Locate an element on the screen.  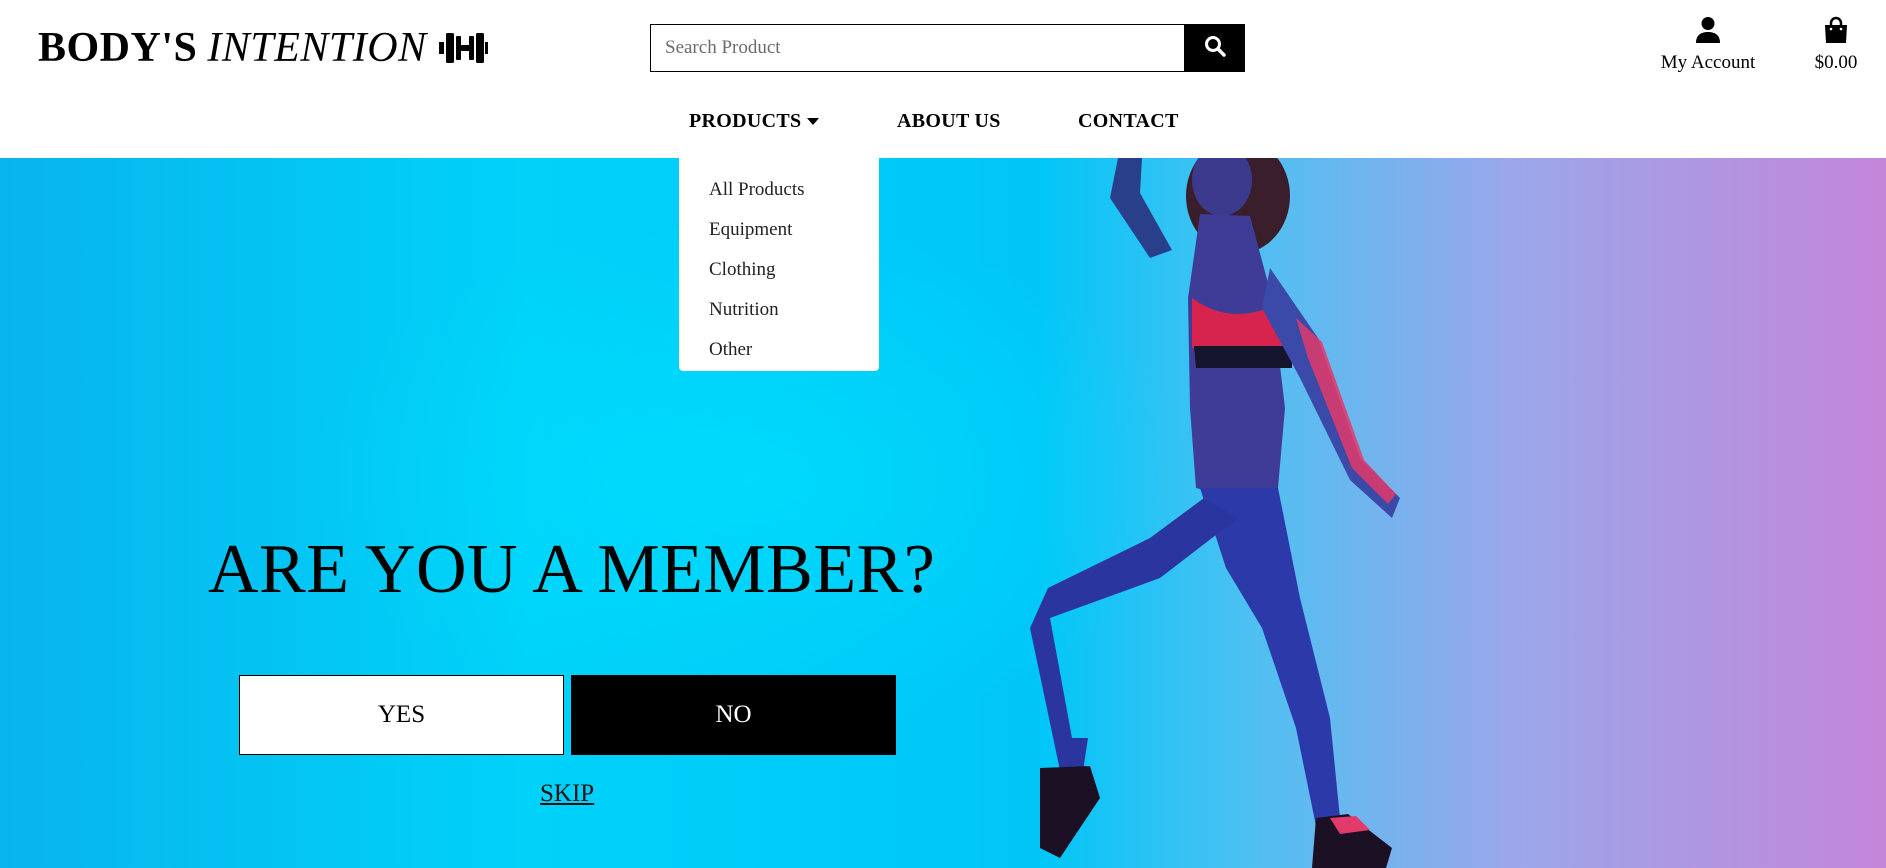
yes-button: YES is located at coordinates (401, 715).